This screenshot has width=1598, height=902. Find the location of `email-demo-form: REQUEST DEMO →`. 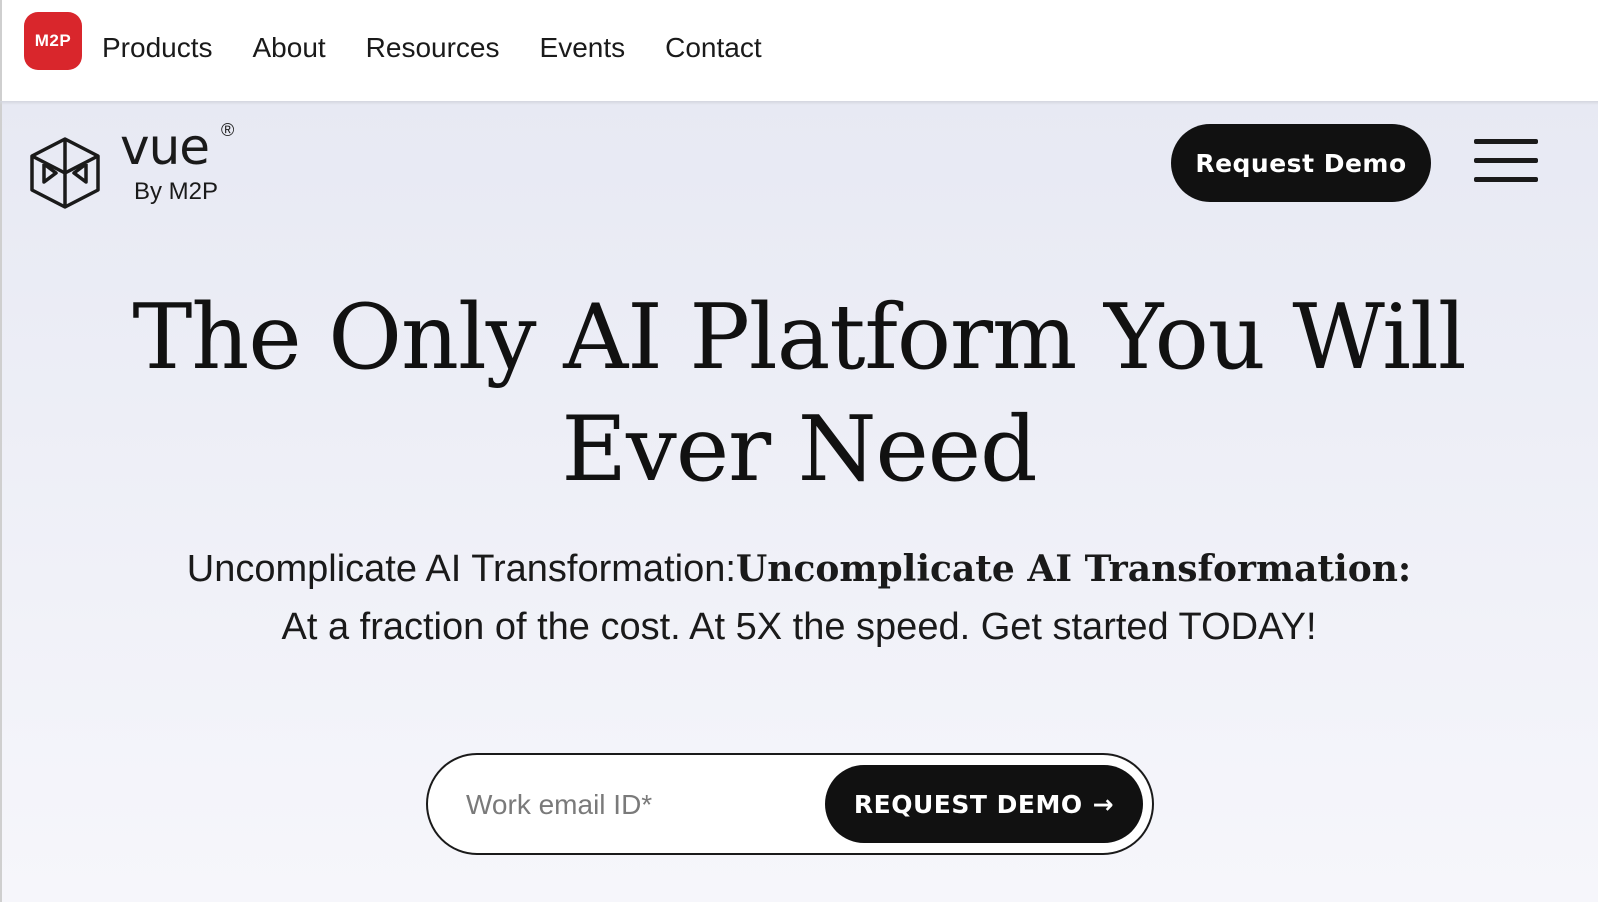

email-demo-form: REQUEST DEMO → is located at coordinates (790, 804).